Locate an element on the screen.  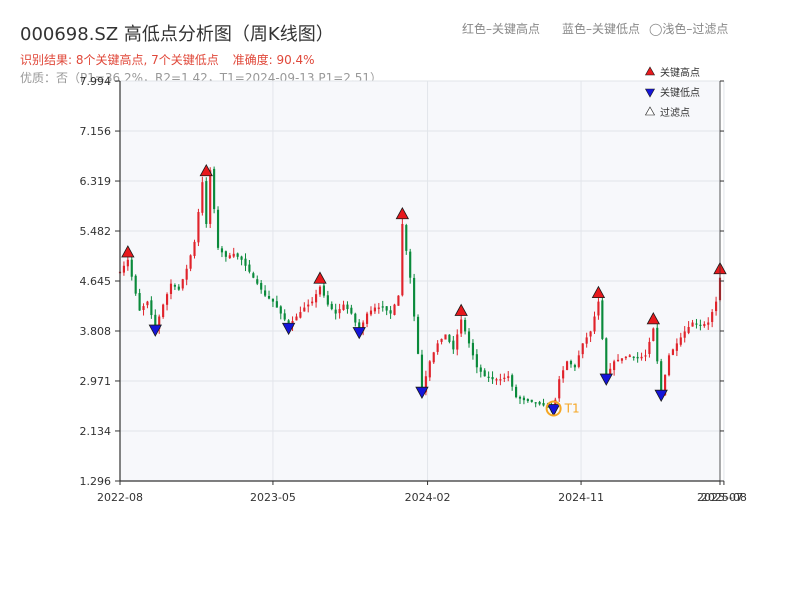
y-tick-label: 6.319 is located at coordinates (96, 181).